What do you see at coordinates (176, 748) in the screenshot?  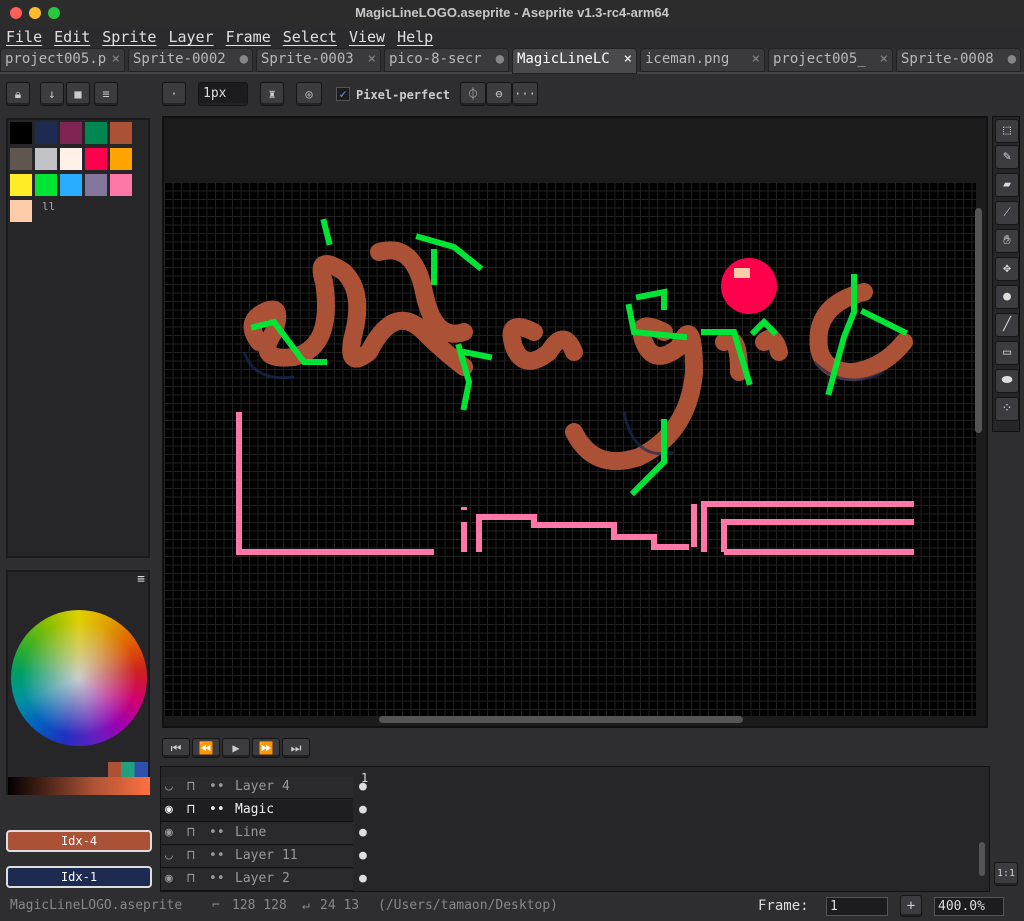 I see `first-frame-button: ⏮` at bounding box center [176, 748].